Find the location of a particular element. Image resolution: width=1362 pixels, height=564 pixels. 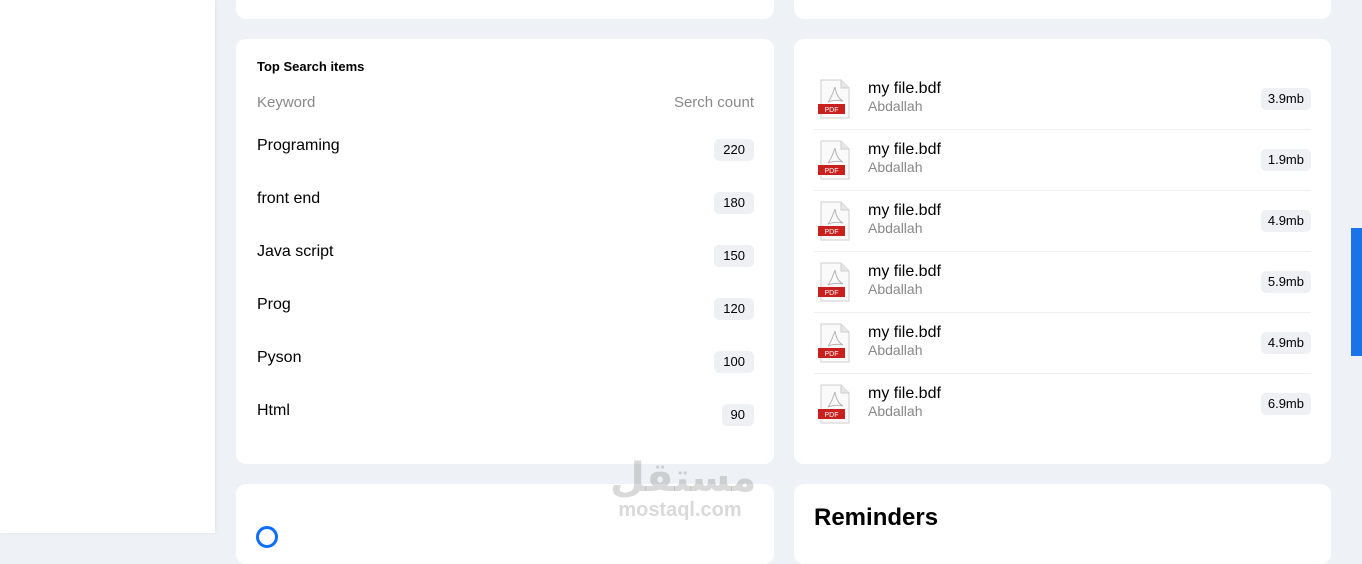

file-item: PDF my file.bdf Abdallah 5.9mb is located at coordinates (1062, 282).